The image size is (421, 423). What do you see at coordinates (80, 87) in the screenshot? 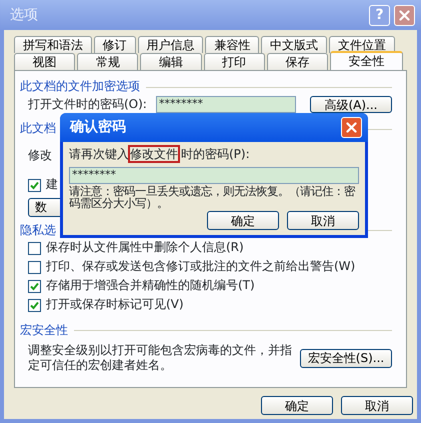
I see `section-heading: 此文档的文件加密选项` at bounding box center [80, 87].